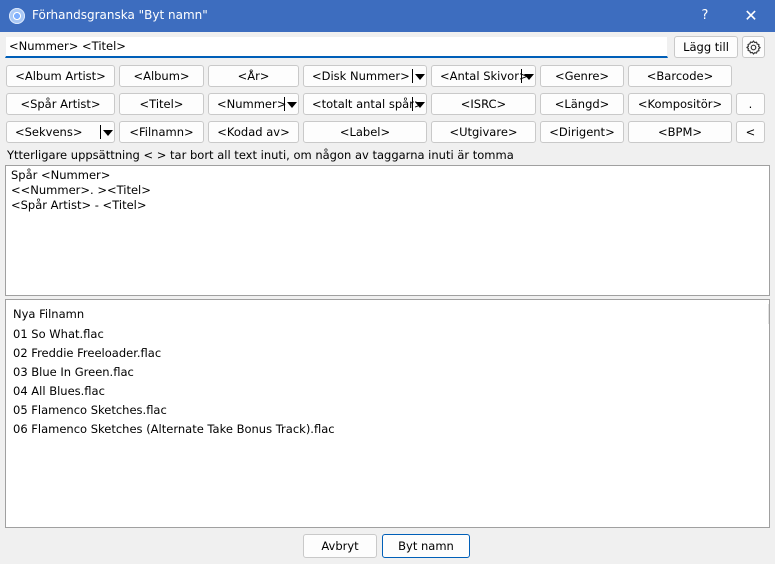  Describe the element at coordinates (161, 132) in the screenshot. I see `tag-button-filename: <Filnamn>` at that location.